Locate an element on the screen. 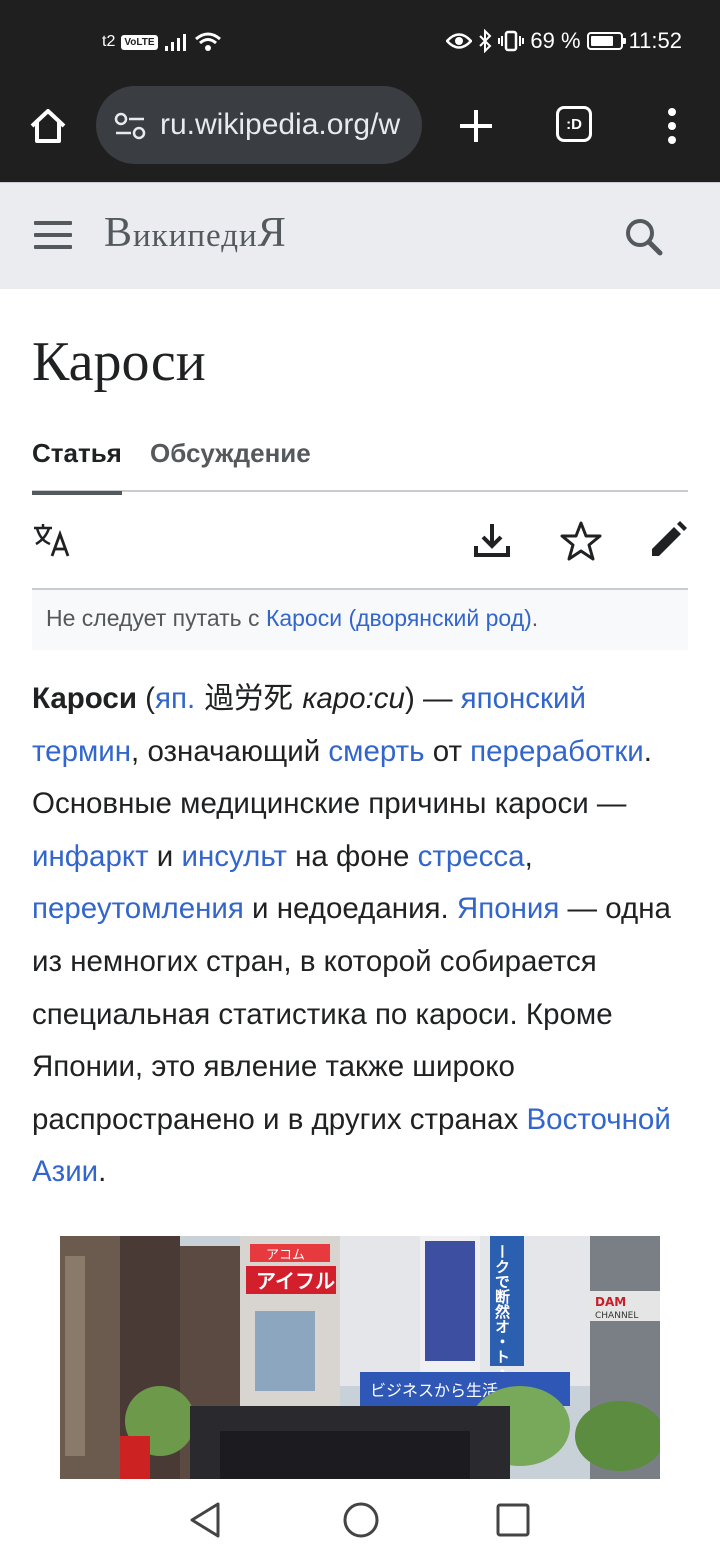 Image resolution: width=720 pixels, height=1560 pixels. article-image: アイフル アコム ークで断然オ・ト・ク ビジネスから生活 DAM CHANNEL is located at coordinates (360, 1357).